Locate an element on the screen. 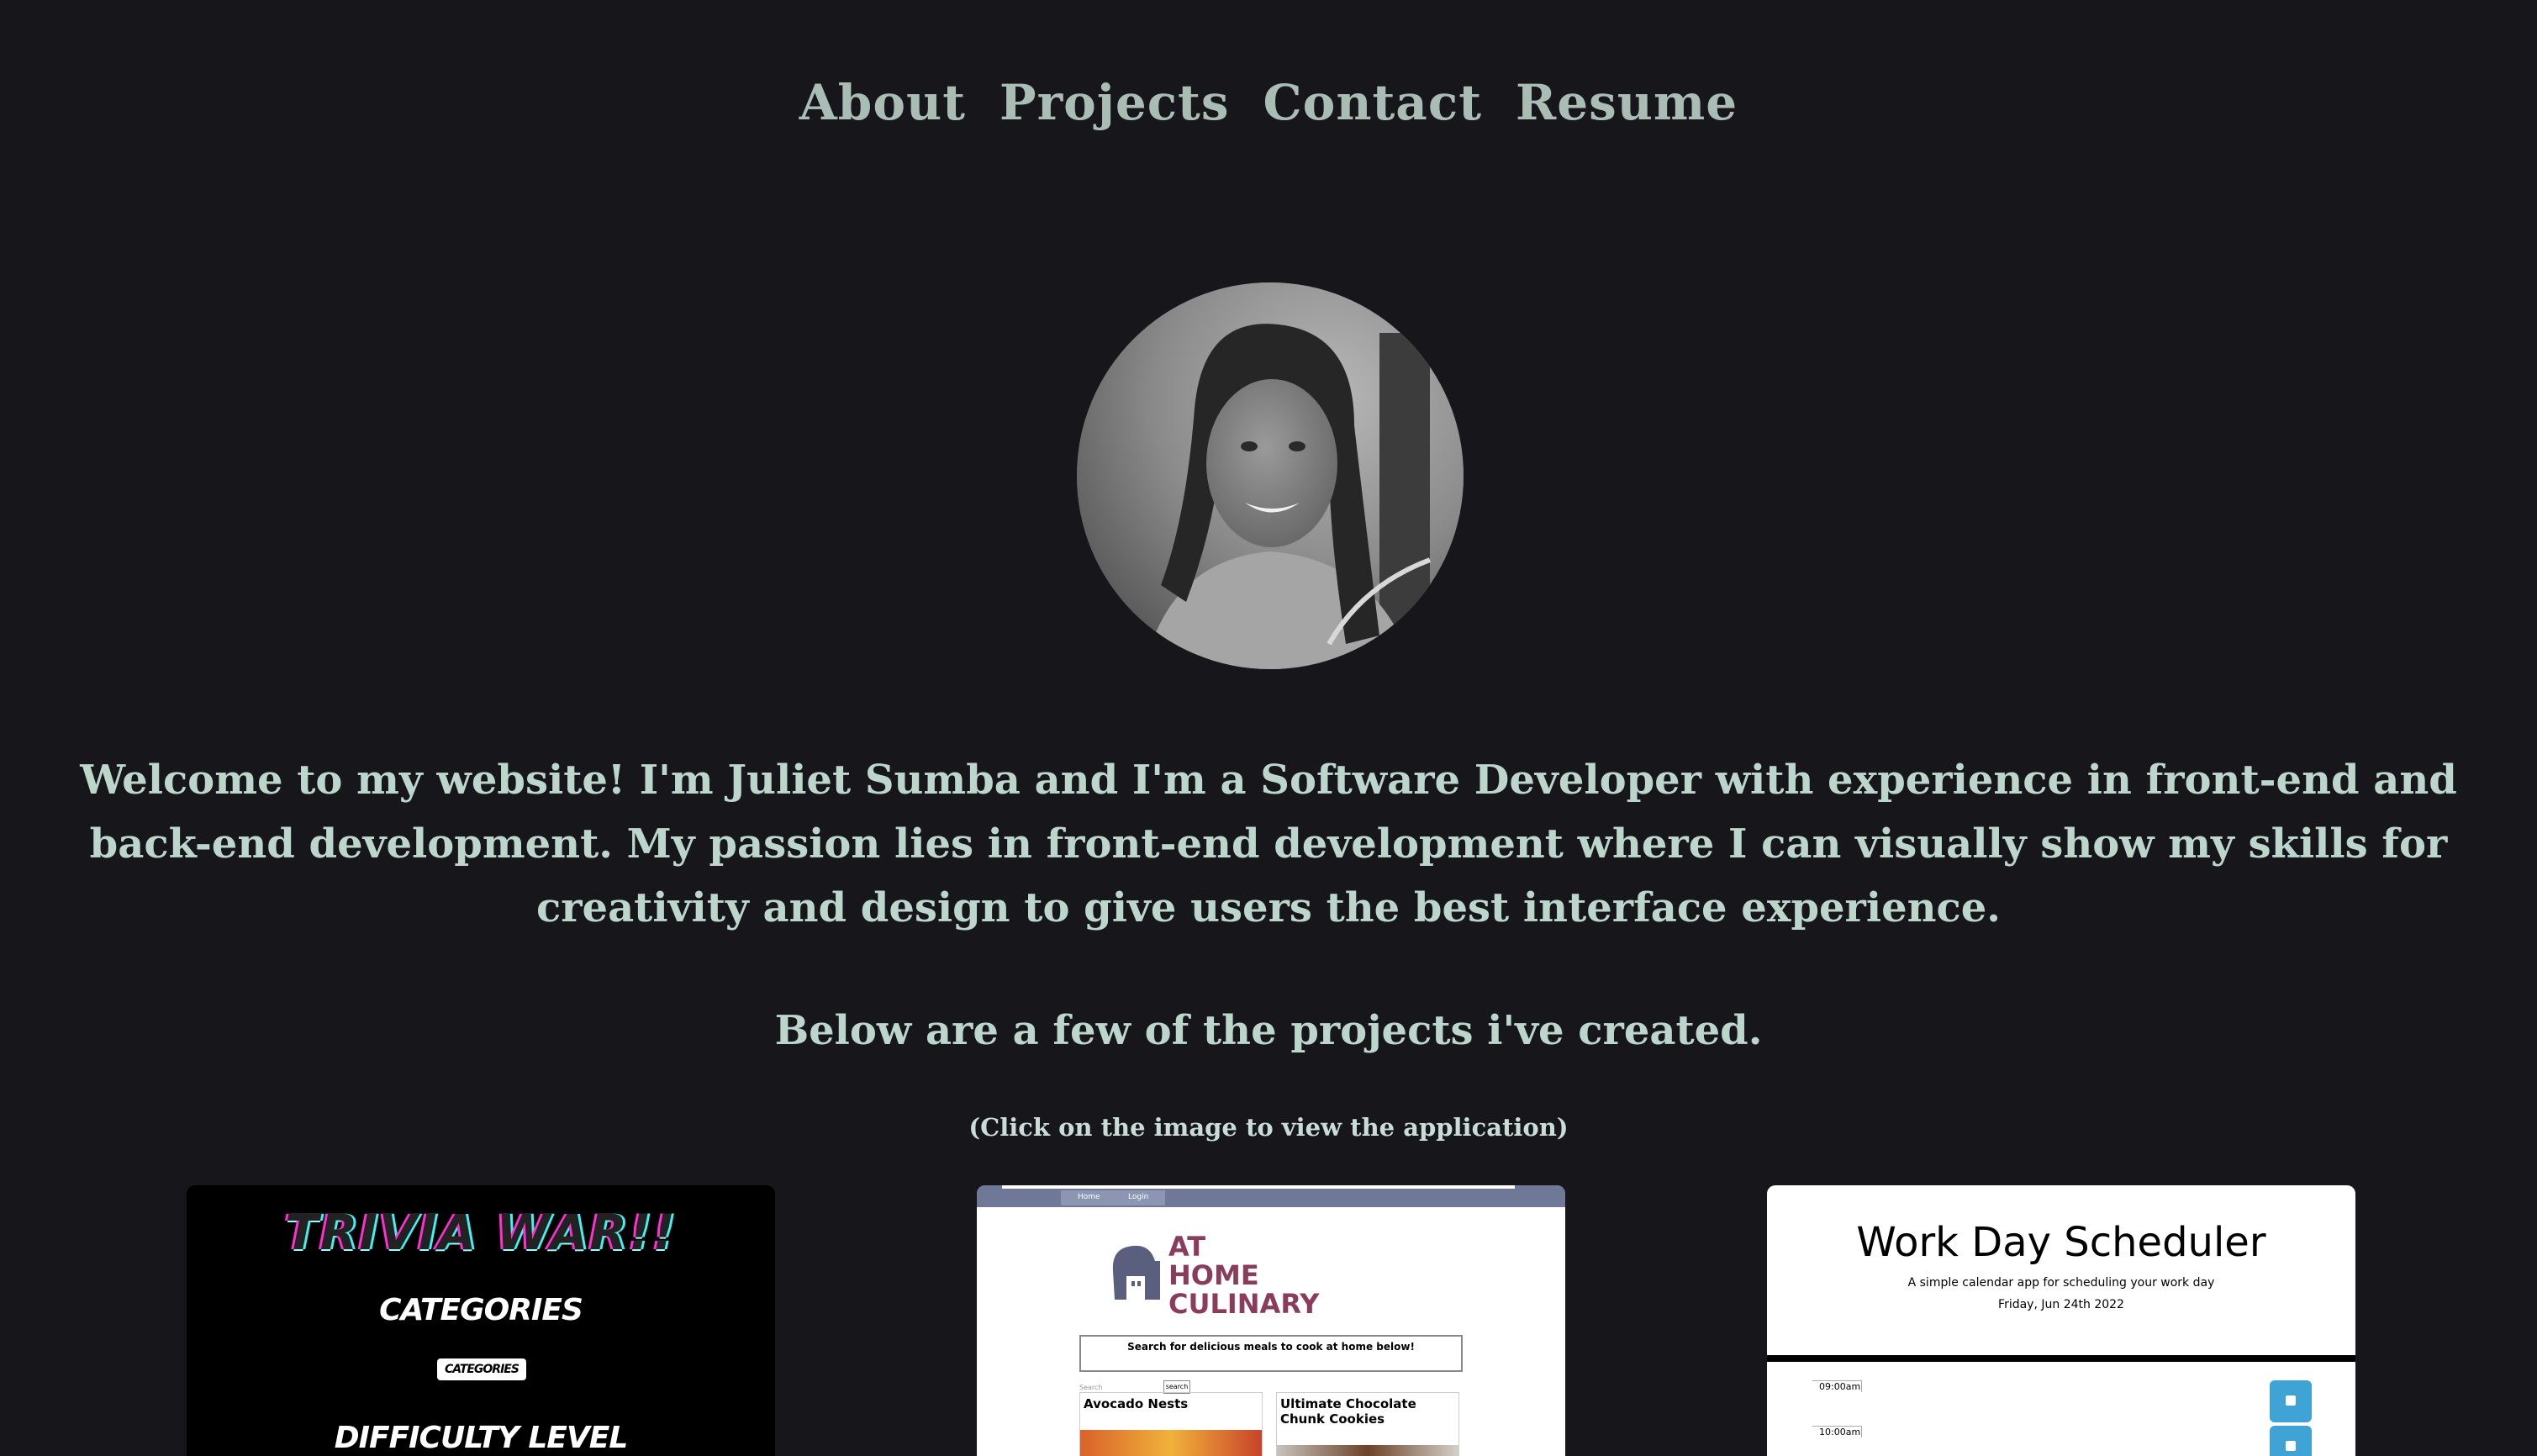  trivia-categories-heading: CATEGORIES is located at coordinates (481, 1310).